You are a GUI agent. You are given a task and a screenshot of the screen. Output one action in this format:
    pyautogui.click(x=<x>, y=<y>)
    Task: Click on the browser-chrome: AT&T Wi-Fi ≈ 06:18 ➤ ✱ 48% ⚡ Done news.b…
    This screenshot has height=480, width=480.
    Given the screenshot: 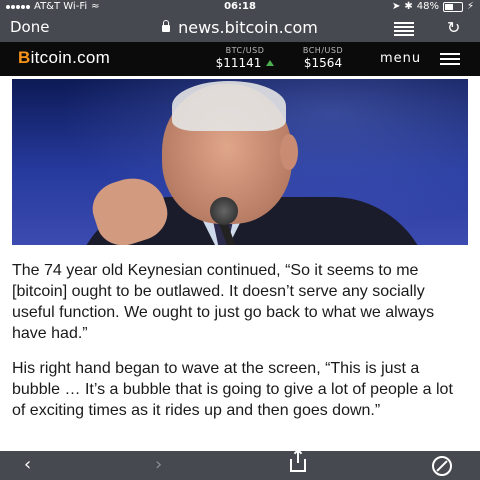 What is the action you would take?
    pyautogui.click(x=240, y=21)
    